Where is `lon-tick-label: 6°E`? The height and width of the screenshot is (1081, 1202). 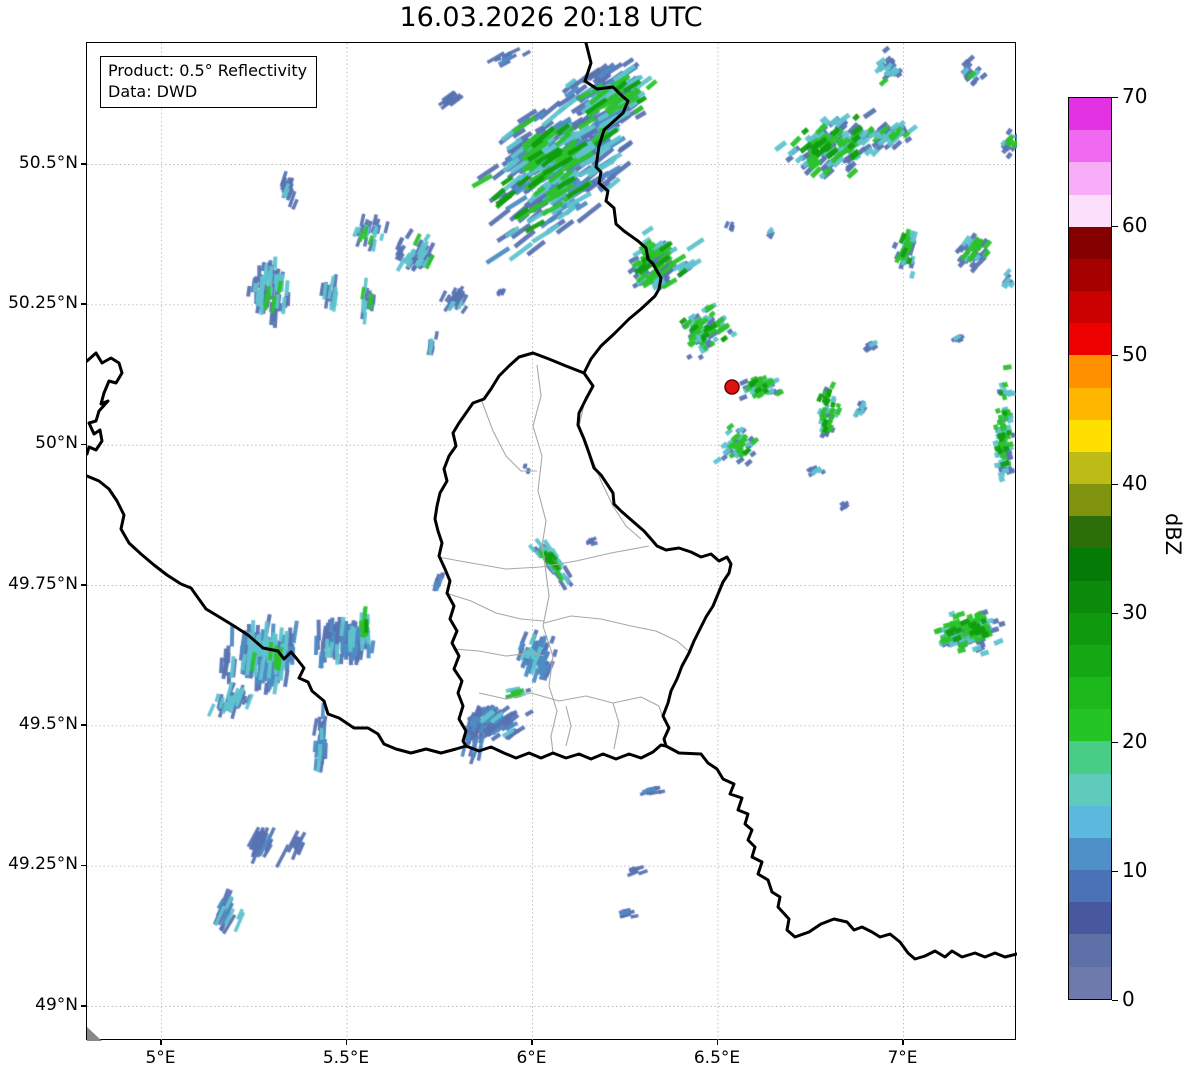 lon-tick-label: 6°E is located at coordinates (531, 1058).